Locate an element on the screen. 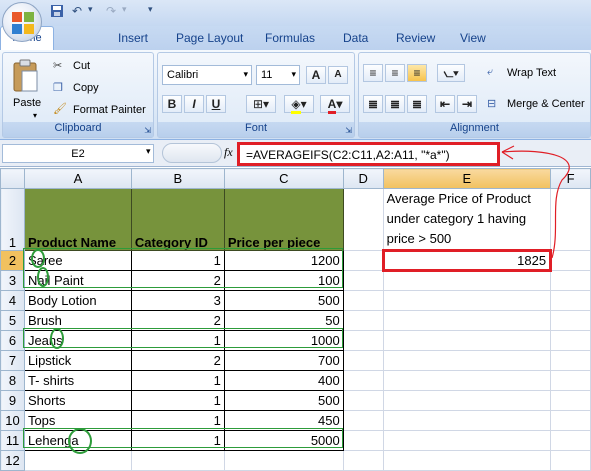 This screenshot has width=591, height=471. redo-dropdown-icon: ▾ is located at coordinates (124, 13).